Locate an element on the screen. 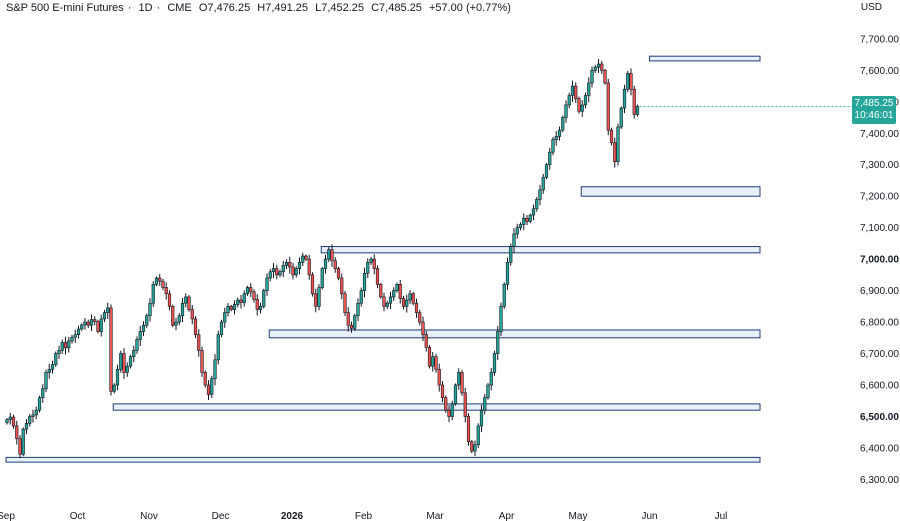 The height and width of the screenshot is (521, 900). y-tick-label: 6,800.00 is located at coordinates (879, 323).